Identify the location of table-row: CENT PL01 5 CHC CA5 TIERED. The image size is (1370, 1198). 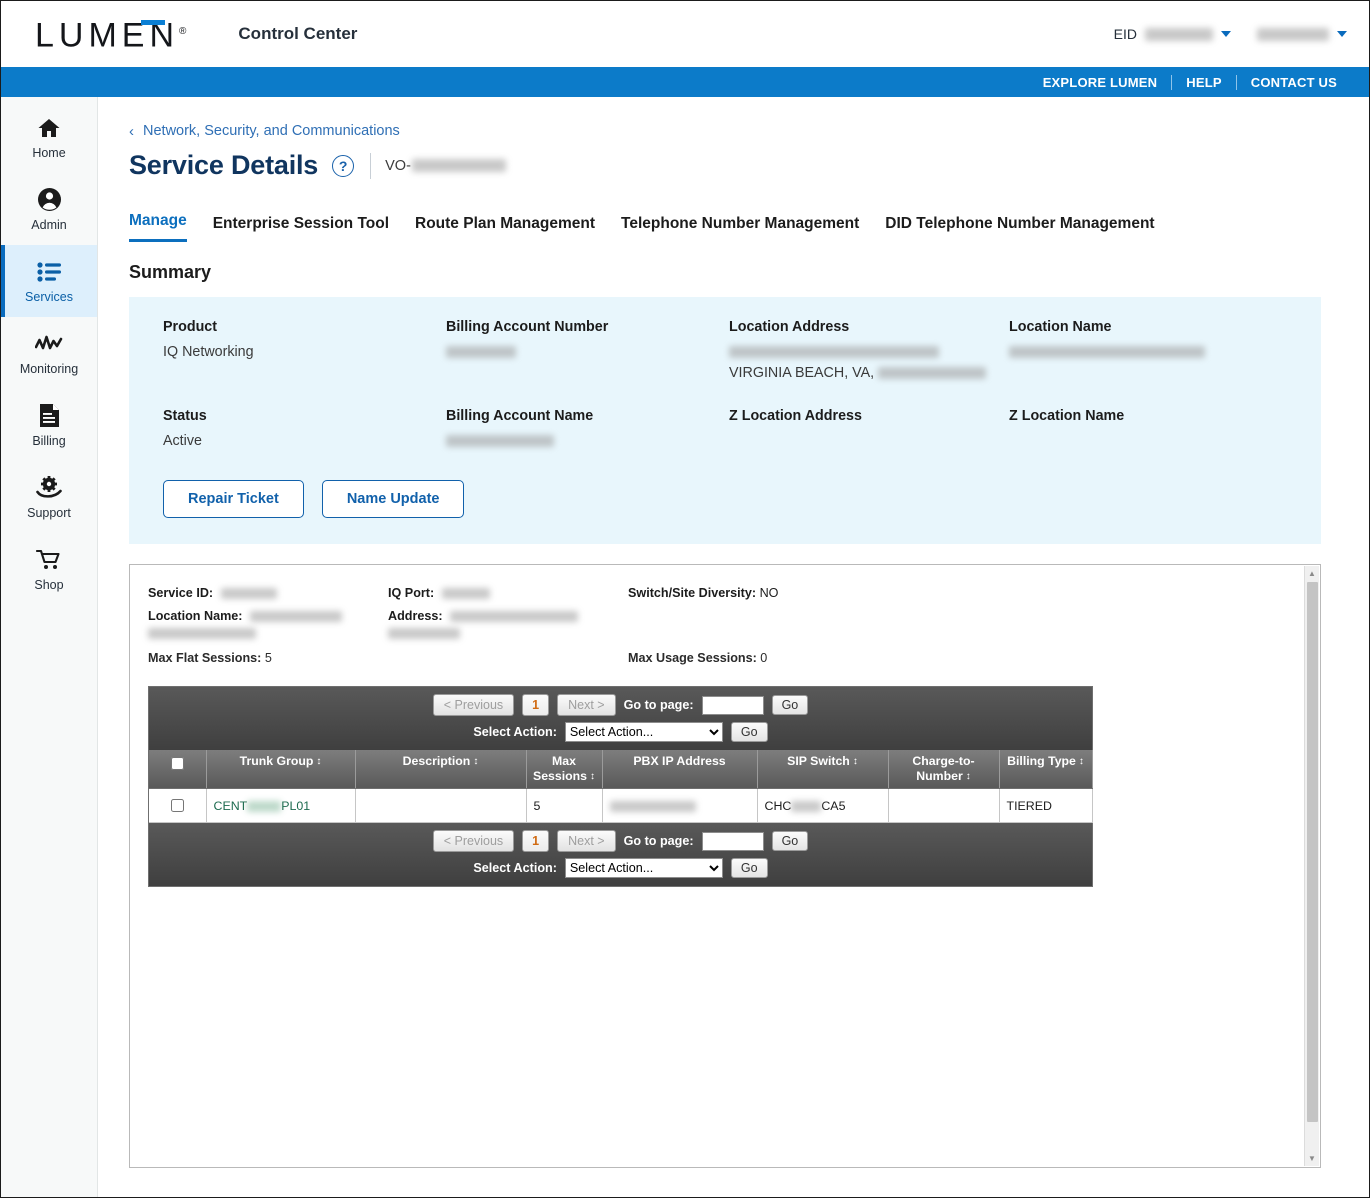
(621, 805).